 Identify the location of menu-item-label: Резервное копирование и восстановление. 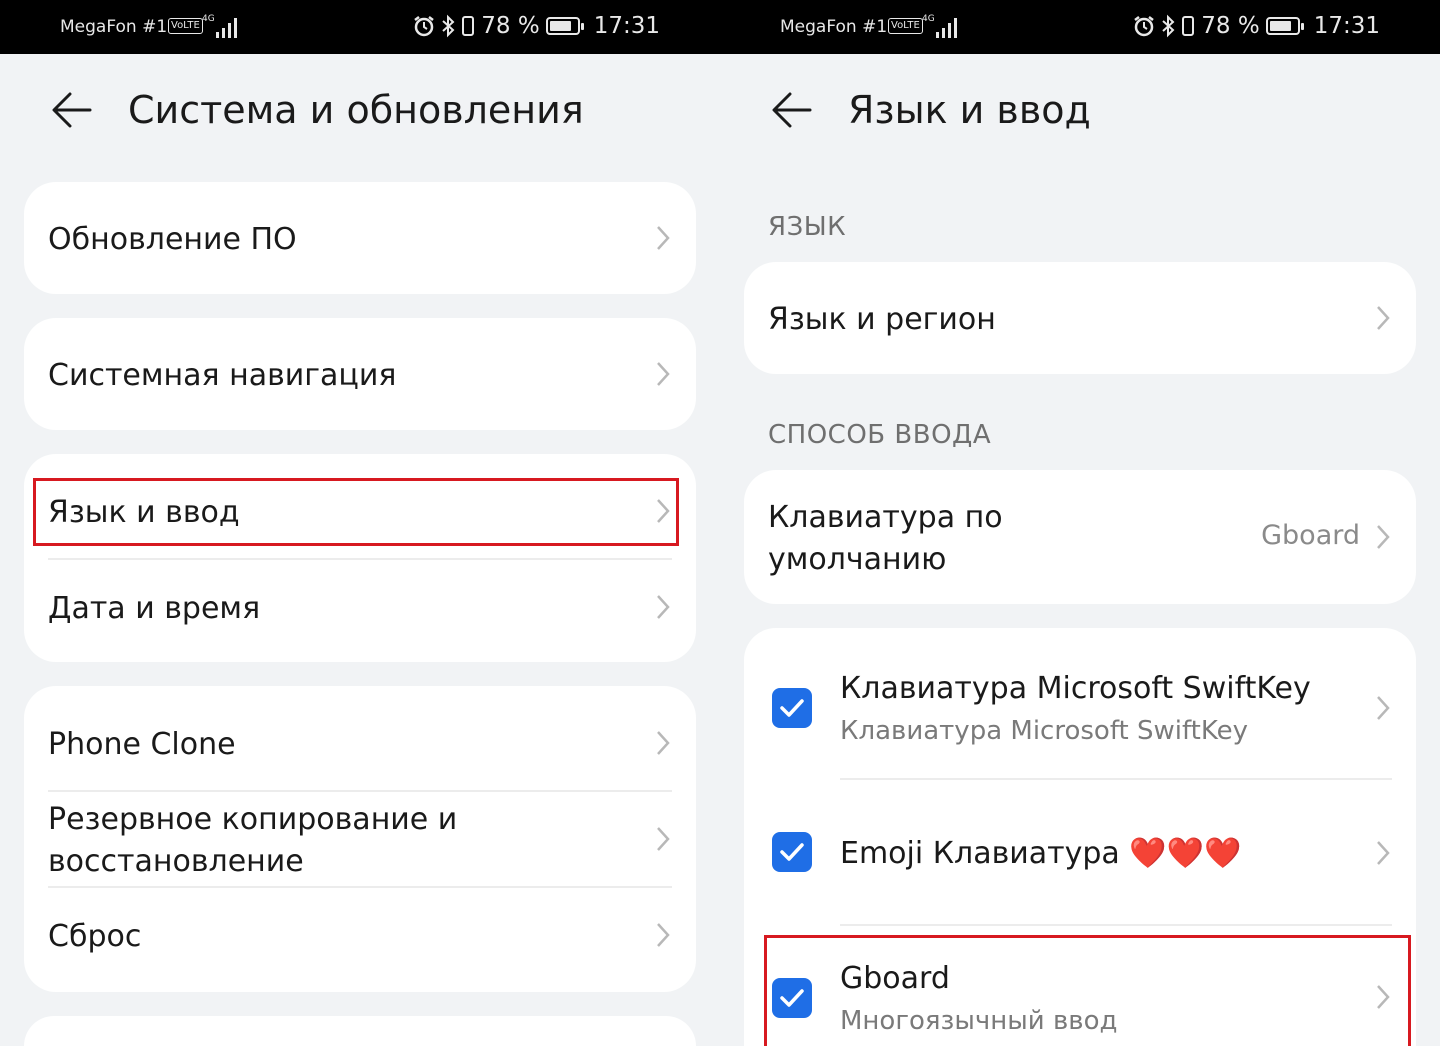
(253, 840).